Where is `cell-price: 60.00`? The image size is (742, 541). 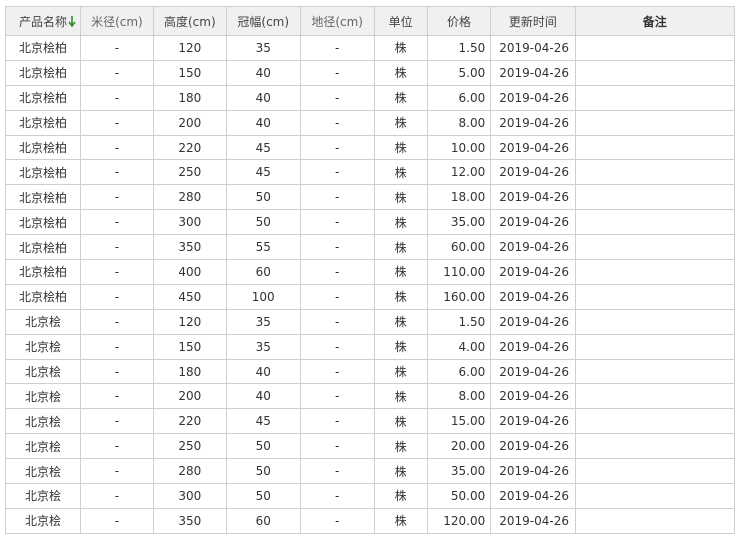 cell-price: 60.00 is located at coordinates (459, 247).